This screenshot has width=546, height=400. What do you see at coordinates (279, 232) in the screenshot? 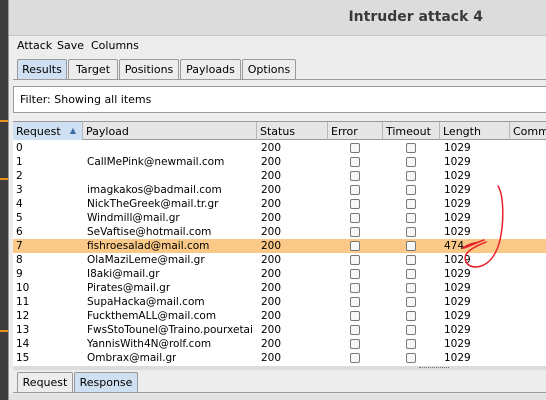
I see `table-row: 6 SeVaftise@hotmail.com 200 1029` at bounding box center [279, 232].